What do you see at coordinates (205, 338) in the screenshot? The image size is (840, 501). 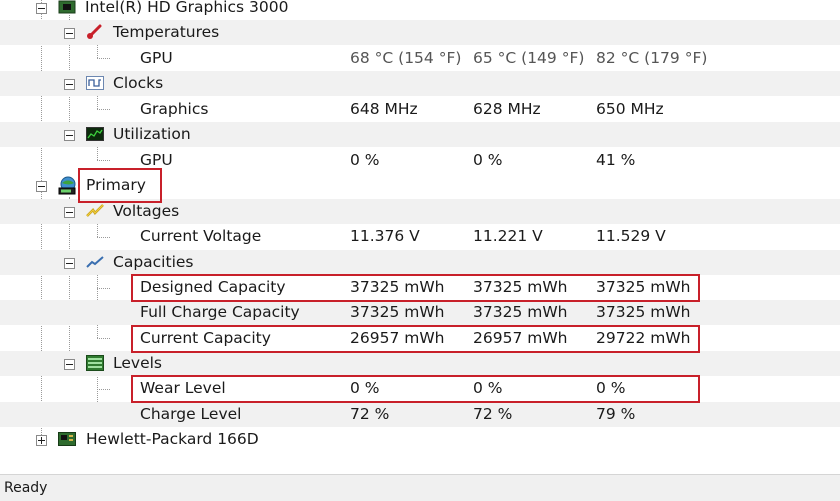 I see `sensor-label: Current Capacity` at bounding box center [205, 338].